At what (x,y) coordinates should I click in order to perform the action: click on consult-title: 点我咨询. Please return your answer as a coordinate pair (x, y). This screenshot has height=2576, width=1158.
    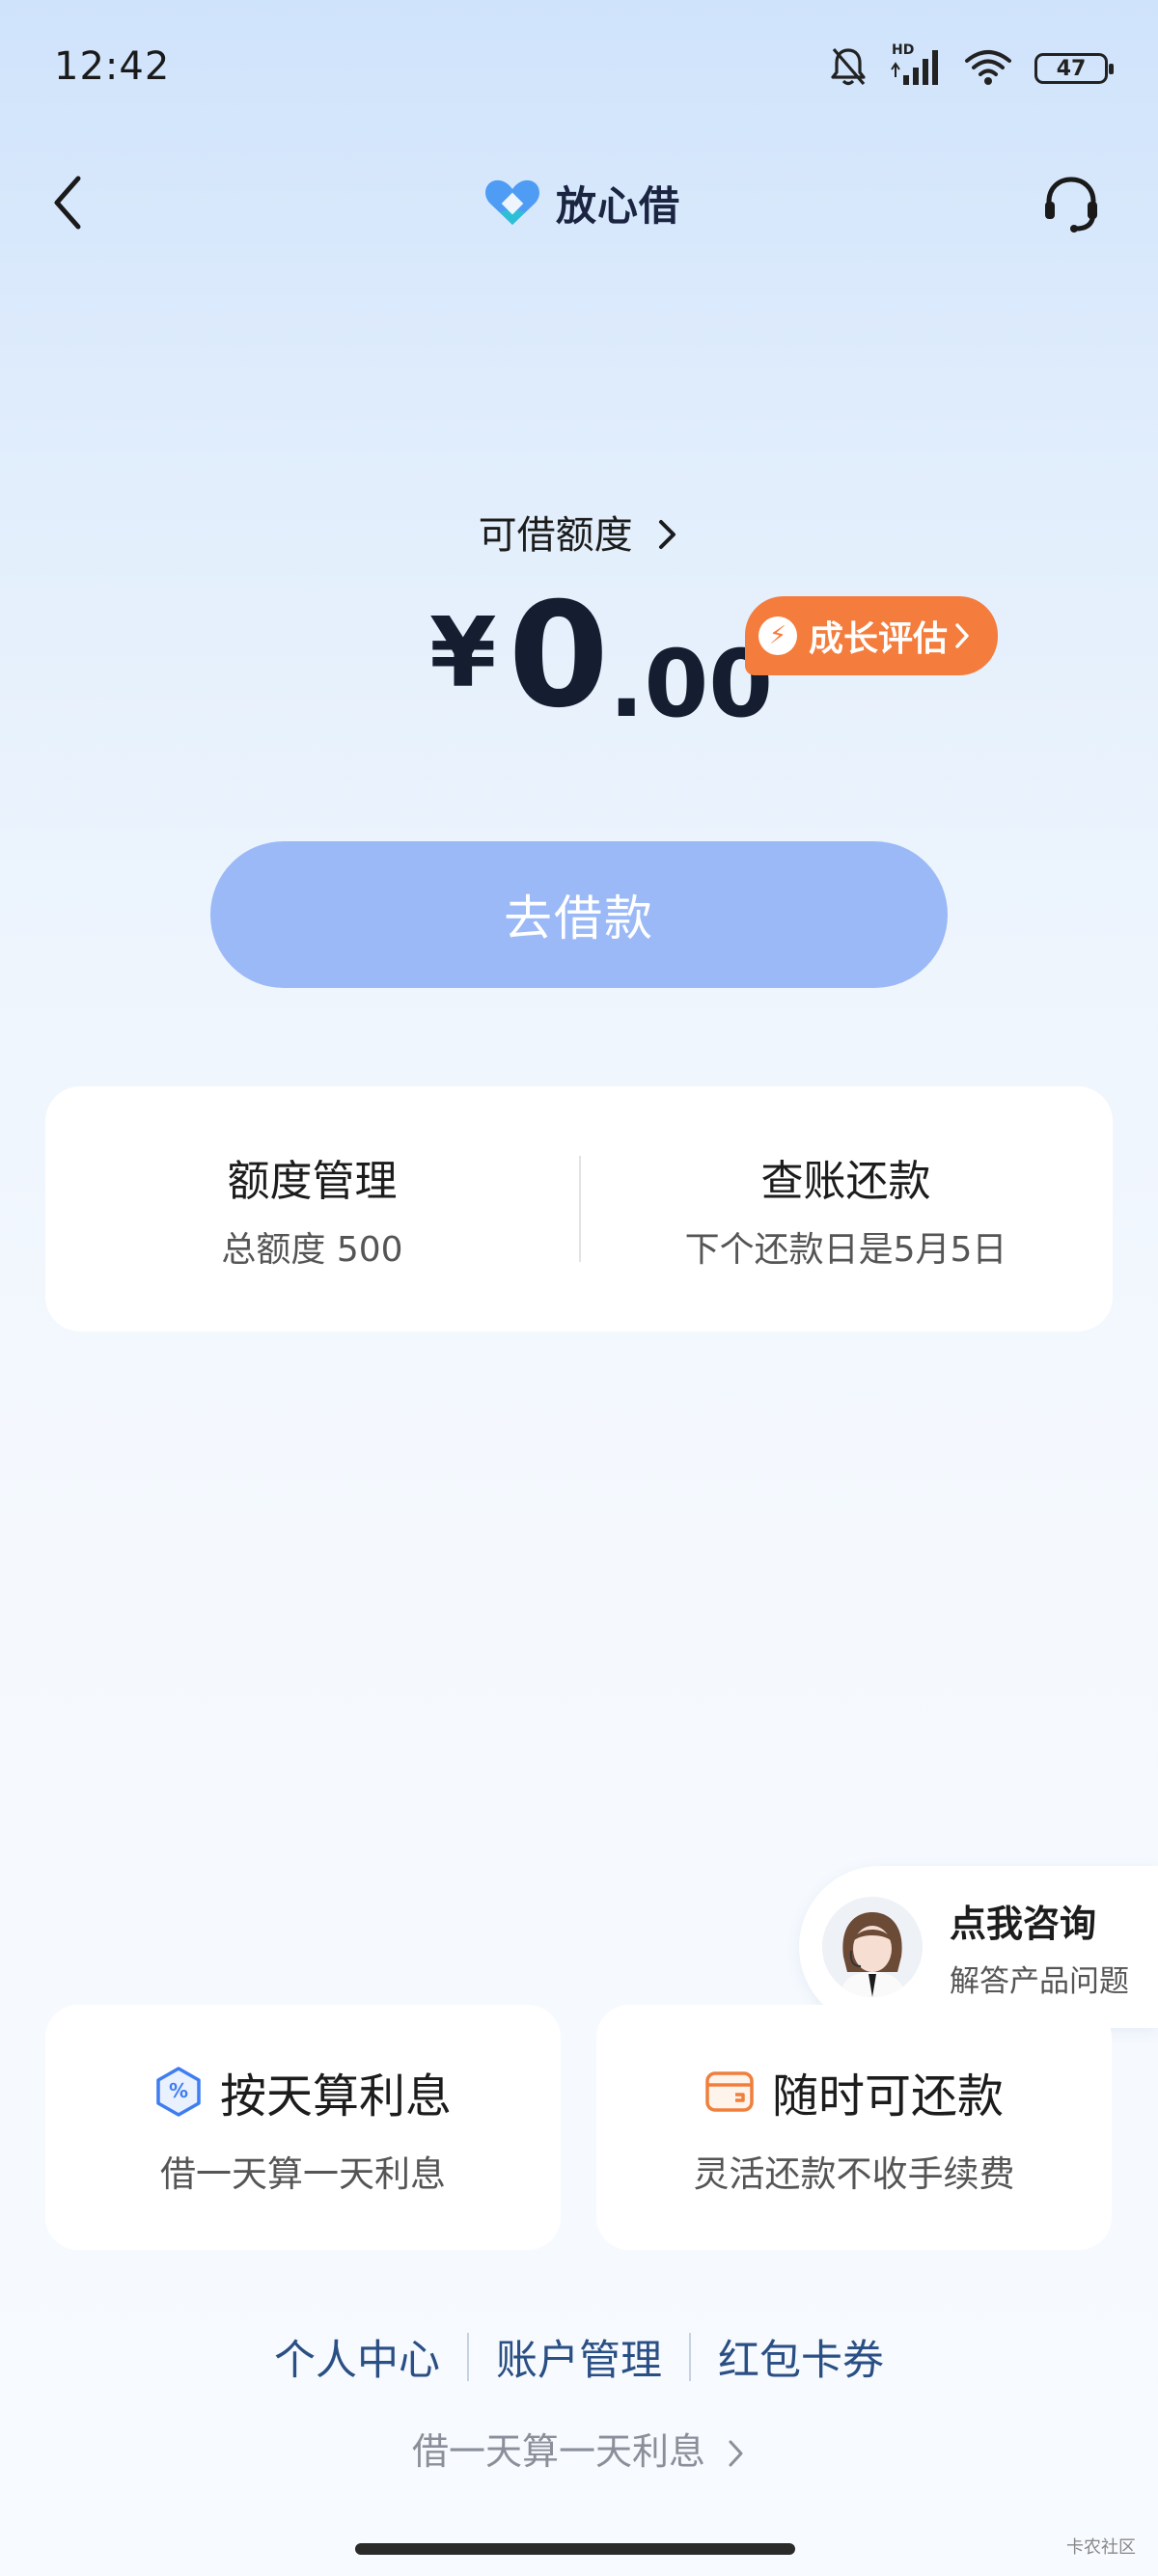
    Looking at the image, I should click on (1023, 1924).